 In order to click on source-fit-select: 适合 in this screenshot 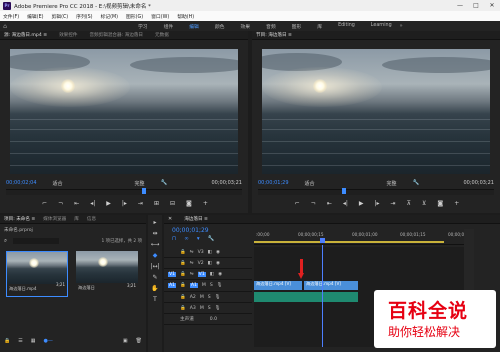, I will do `click(58, 183)`.